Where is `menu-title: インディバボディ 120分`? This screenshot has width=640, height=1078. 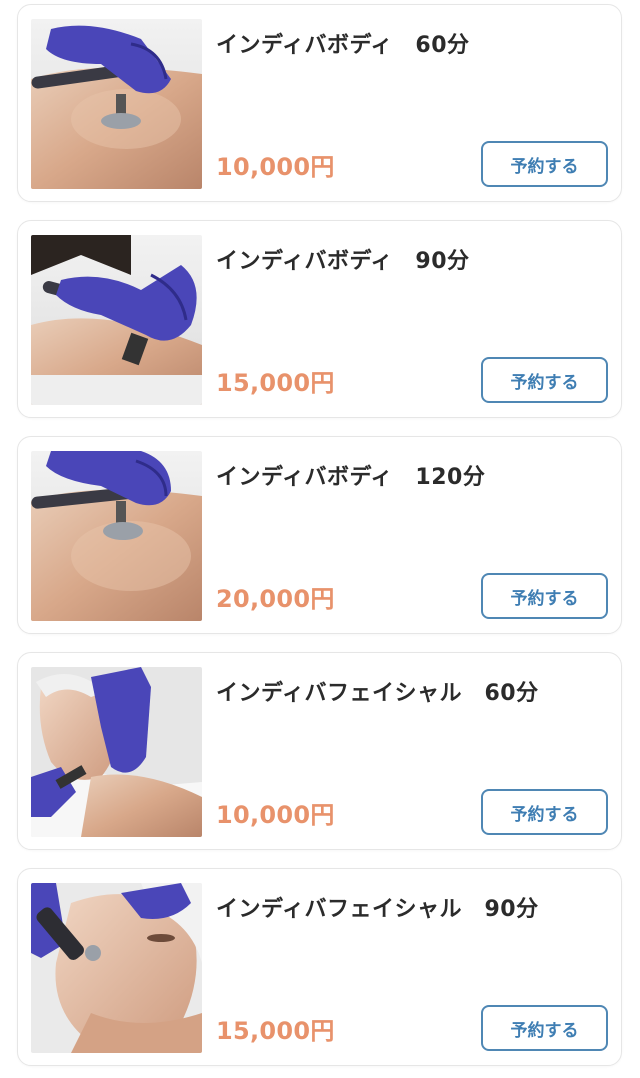 menu-title: インディバボディ 120分 is located at coordinates (351, 477).